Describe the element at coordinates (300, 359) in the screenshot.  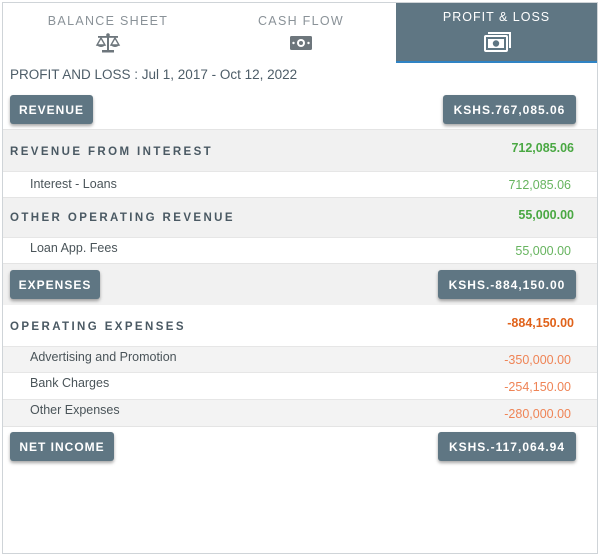
I see `line-item: Advertising and Promotion -350,000.00` at that location.